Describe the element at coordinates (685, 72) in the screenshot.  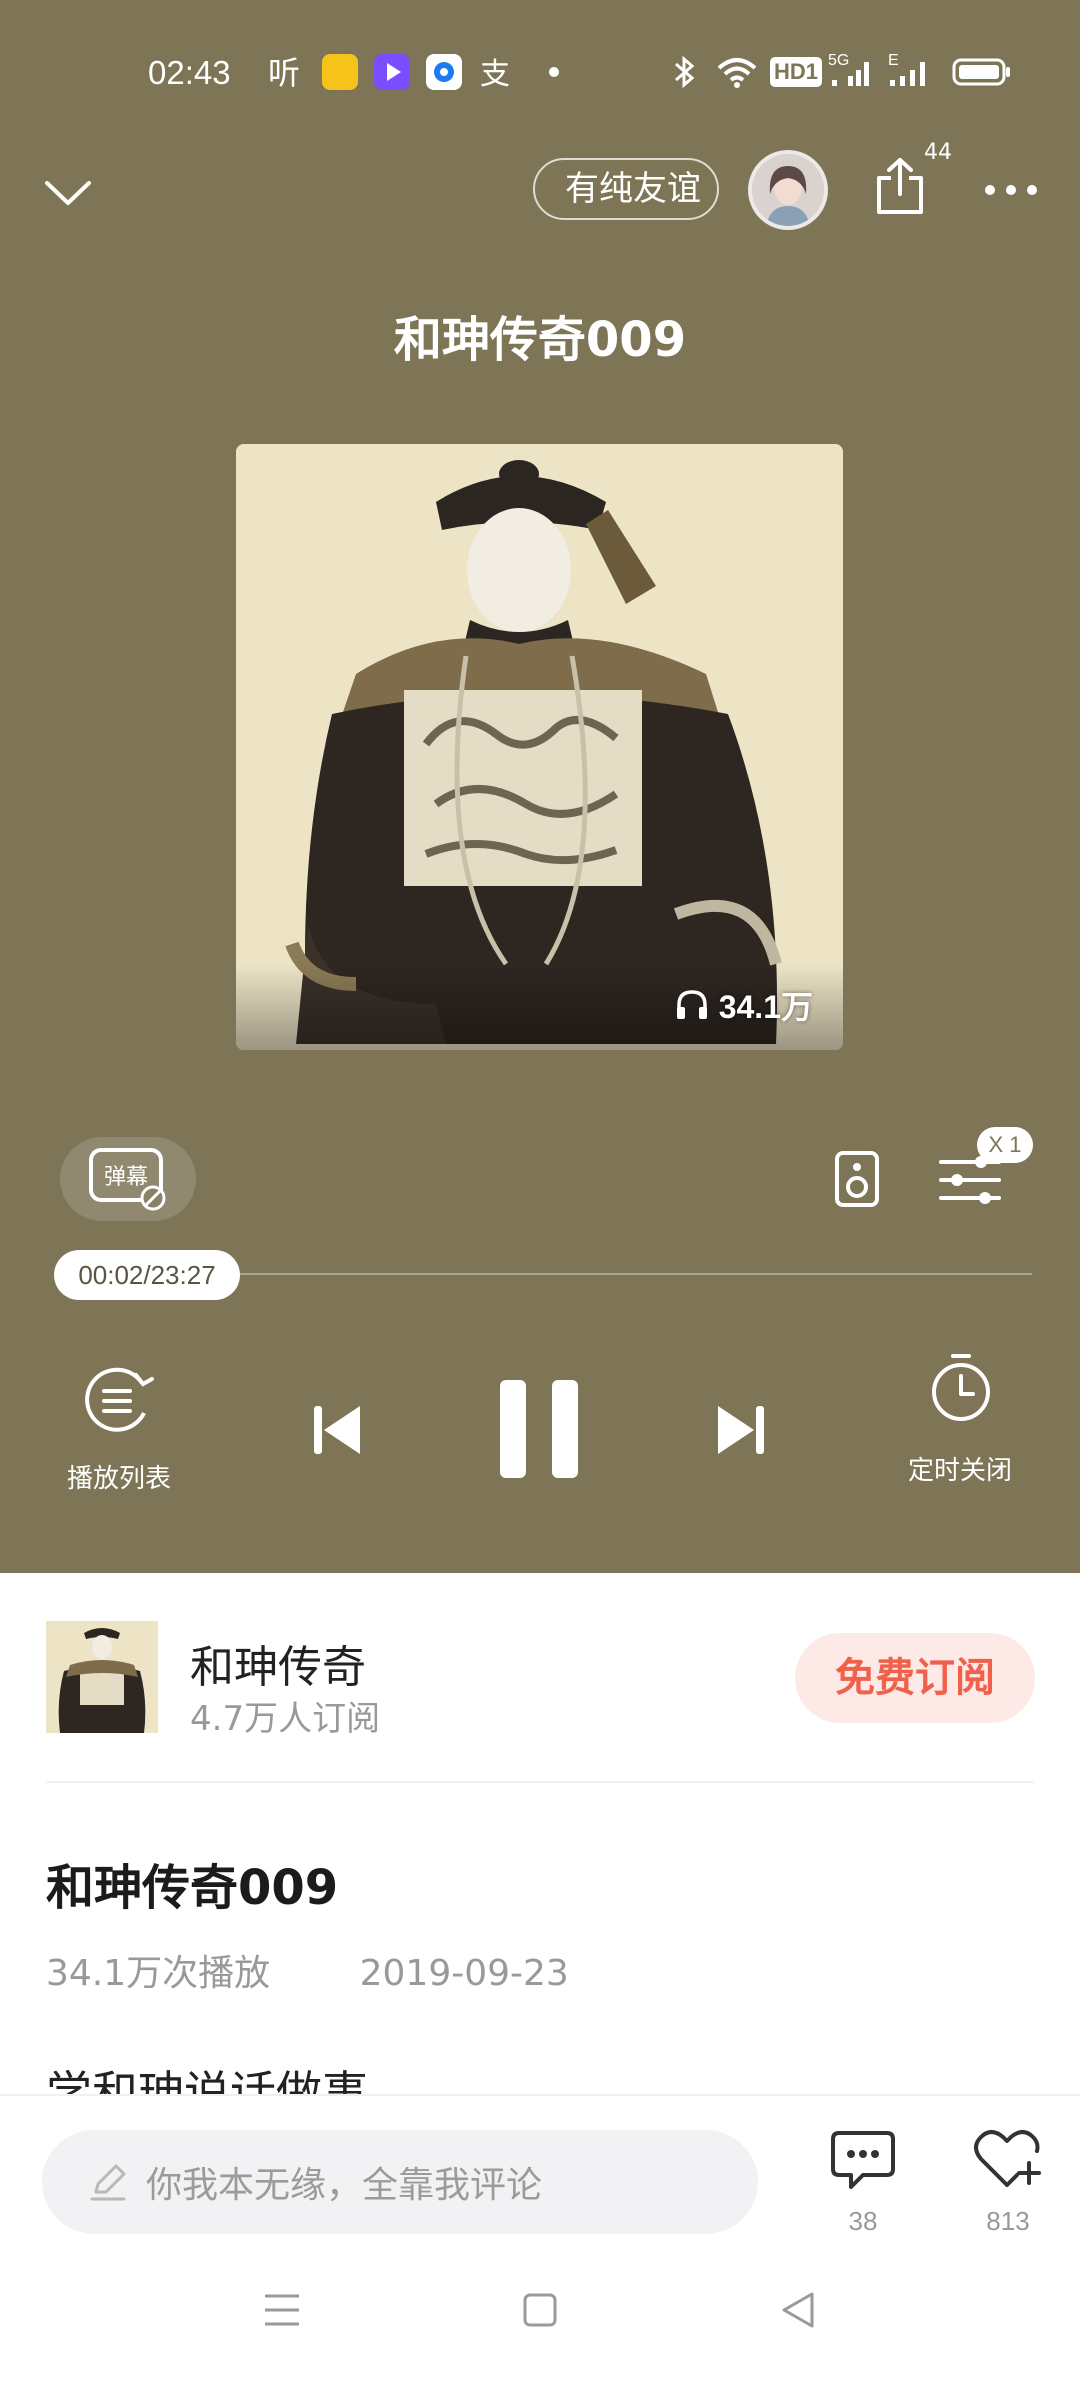
I see `bluetooth-icon` at that location.